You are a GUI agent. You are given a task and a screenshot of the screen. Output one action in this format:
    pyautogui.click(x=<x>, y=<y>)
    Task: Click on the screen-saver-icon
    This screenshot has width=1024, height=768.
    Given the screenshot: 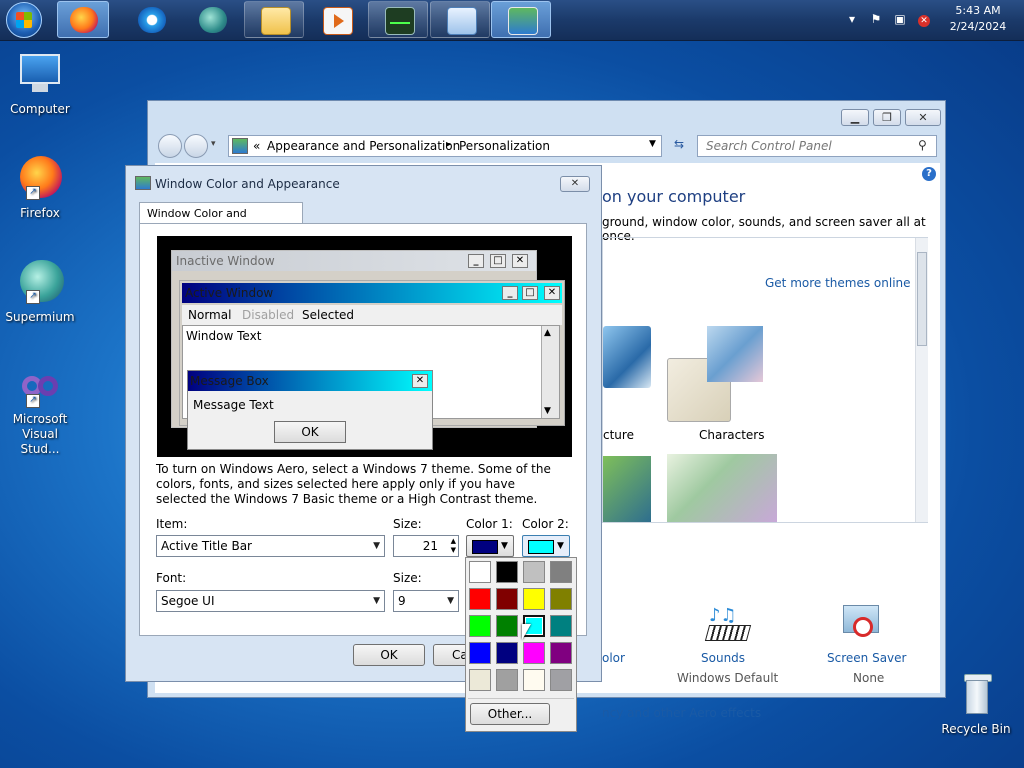 What is the action you would take?
    pyautogui.click(x=861, y=623)
    